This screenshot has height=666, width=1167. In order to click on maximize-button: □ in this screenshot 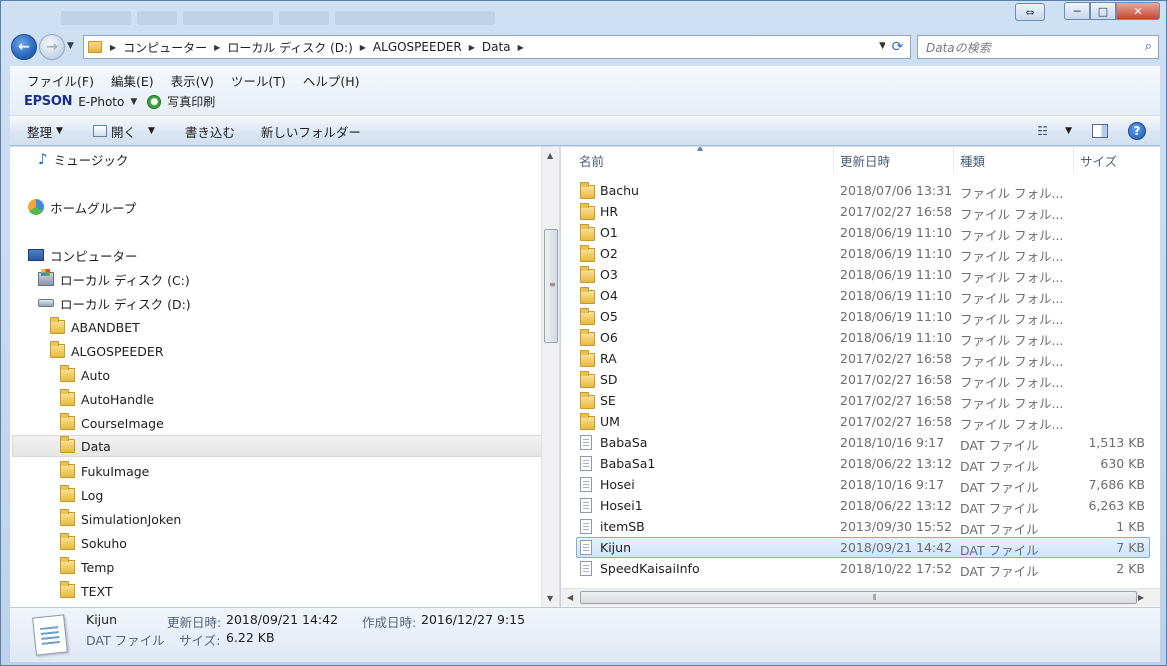, I will do `click(1103, 11)`.